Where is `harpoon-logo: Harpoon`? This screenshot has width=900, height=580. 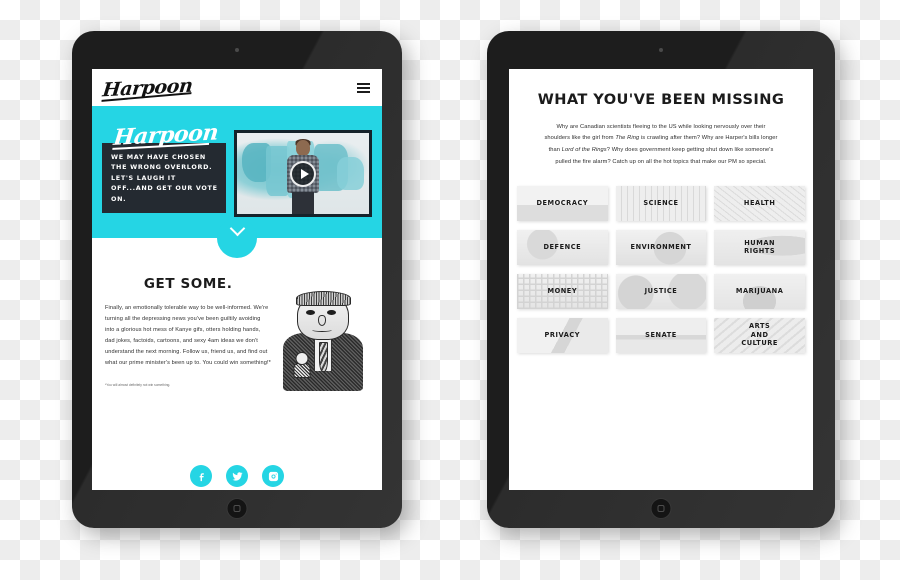
harpoon-logo: Harpoon is located at coordinates (147, 88).